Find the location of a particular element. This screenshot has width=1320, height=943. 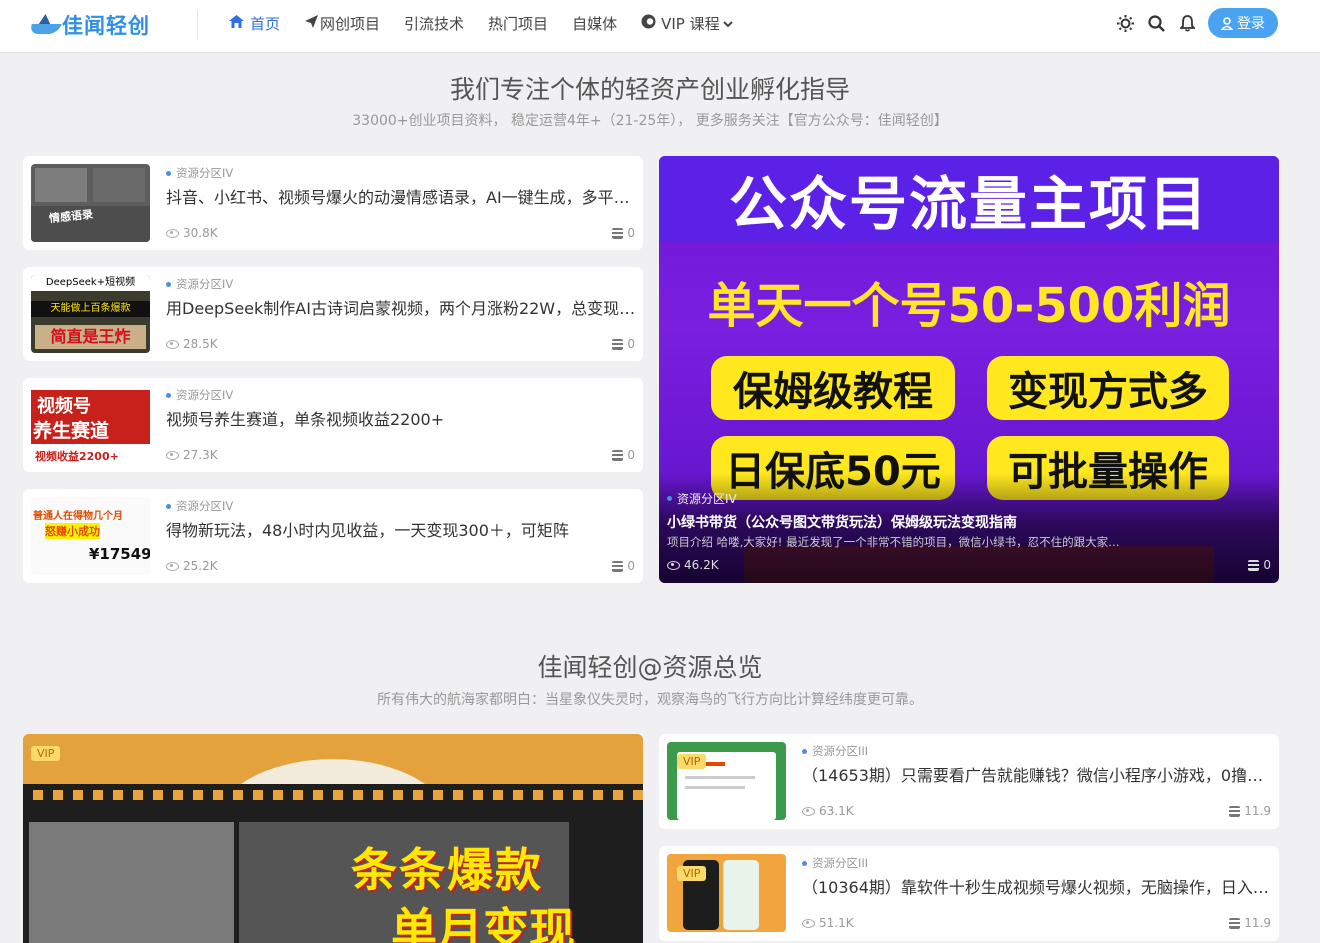

home-icon is located at coordinates (236, 23).